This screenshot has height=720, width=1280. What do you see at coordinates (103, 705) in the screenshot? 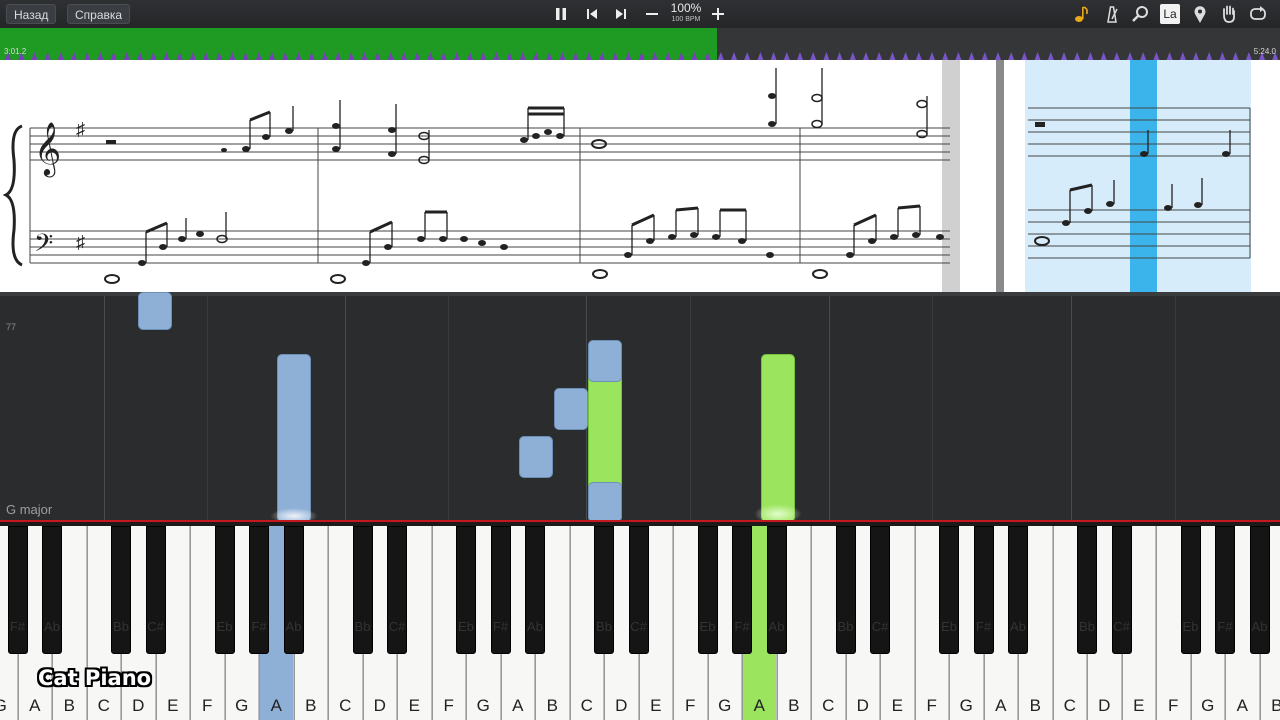
I see `key-label: C` at bounding box center [103, 705].